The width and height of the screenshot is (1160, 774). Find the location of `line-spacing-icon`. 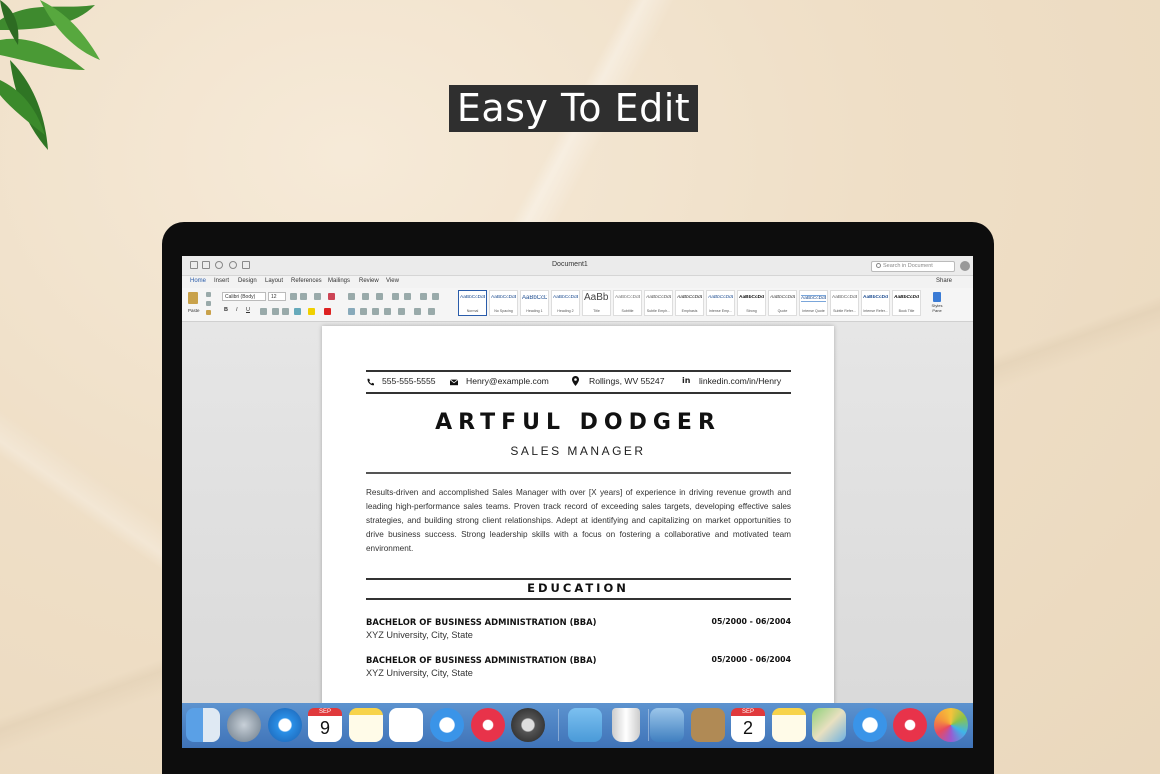

line-spacing-icon is located at coordinates (401, 311).